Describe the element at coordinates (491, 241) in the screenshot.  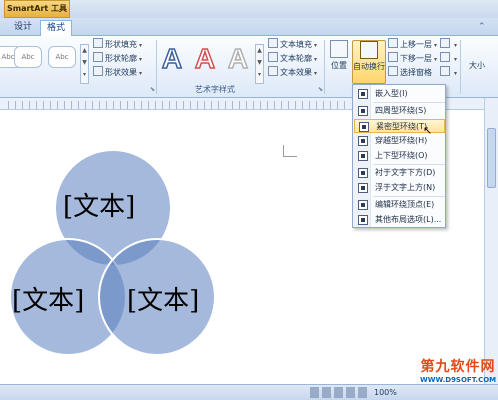
I see `vertical-scrollbar` at that location.